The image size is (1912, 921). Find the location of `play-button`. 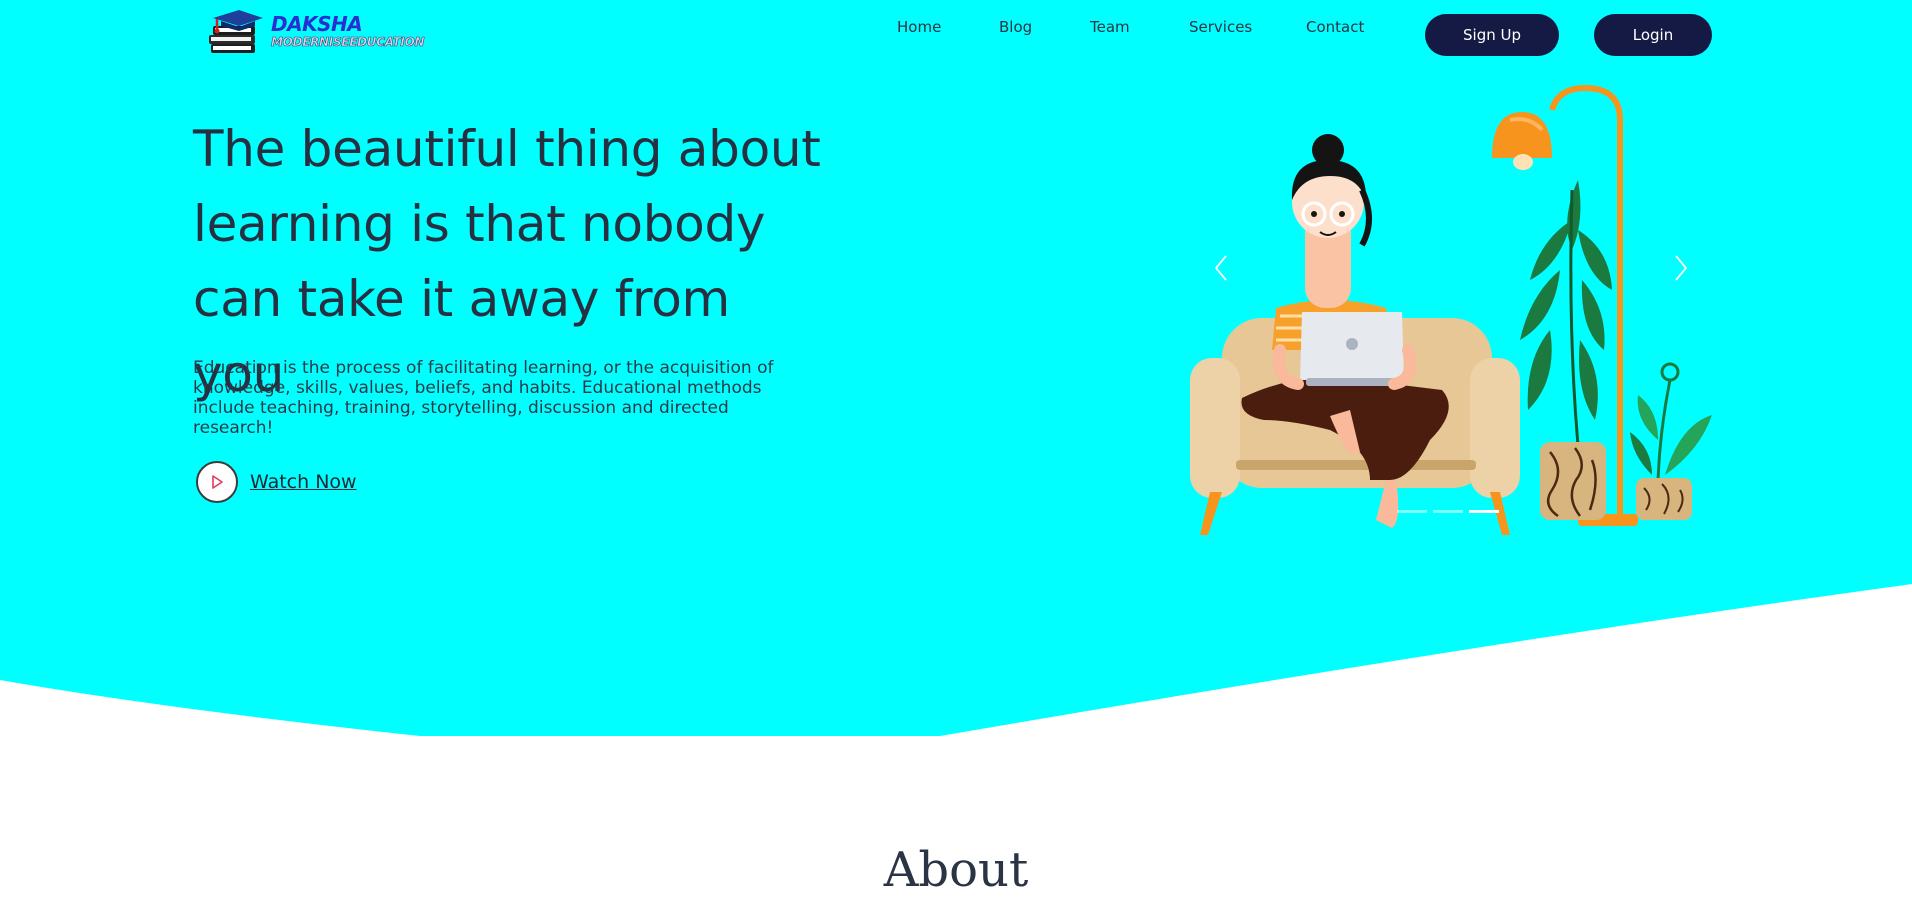

play-button is located at coordinates (217, 482).